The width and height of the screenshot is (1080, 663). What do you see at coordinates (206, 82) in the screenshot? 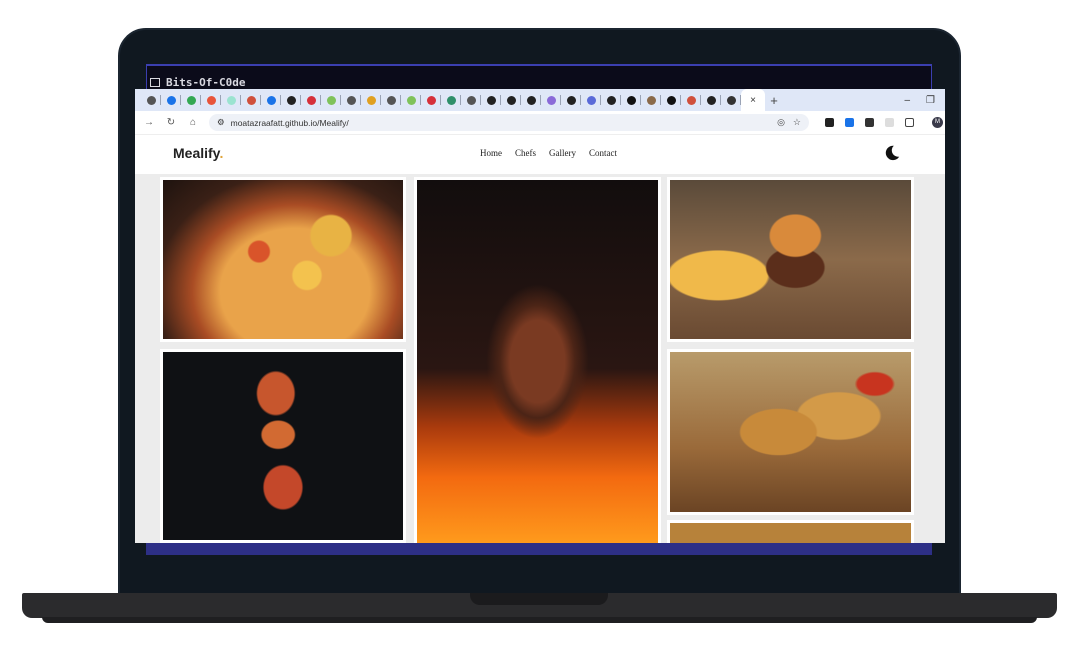
I see `terminal-title: Bits-Of-C0de` at bounding box center [206, 82].